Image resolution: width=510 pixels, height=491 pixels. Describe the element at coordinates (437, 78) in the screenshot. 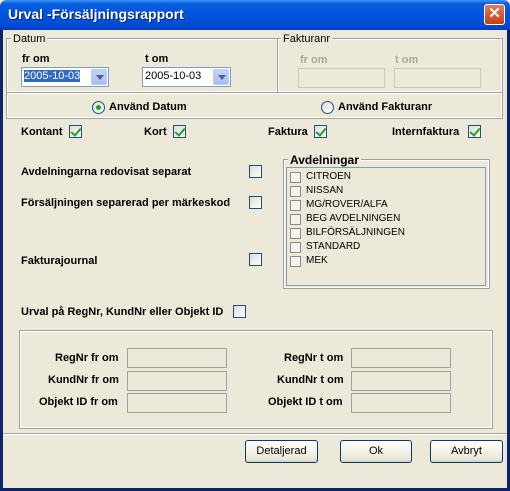

I see `fakturanr-to-field` at that location.